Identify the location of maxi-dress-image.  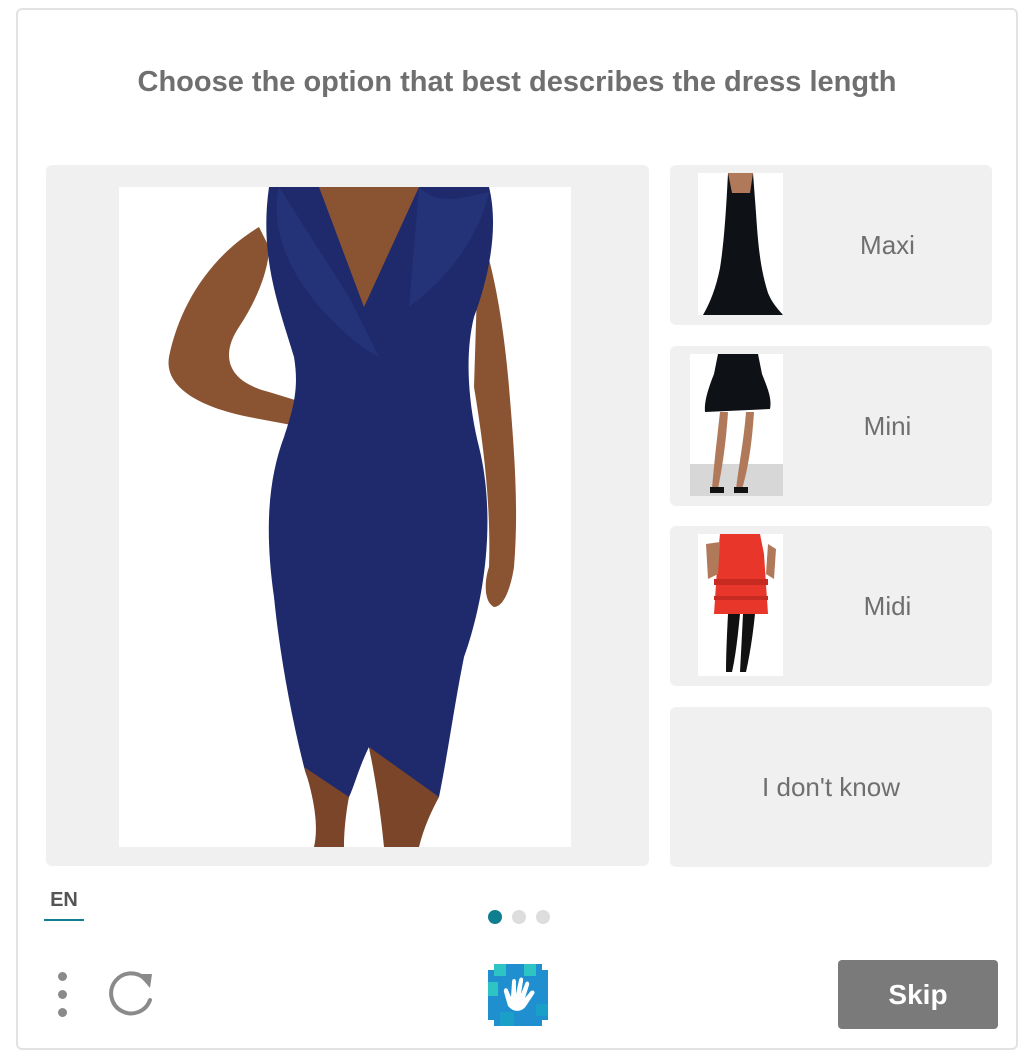
(740, 244).